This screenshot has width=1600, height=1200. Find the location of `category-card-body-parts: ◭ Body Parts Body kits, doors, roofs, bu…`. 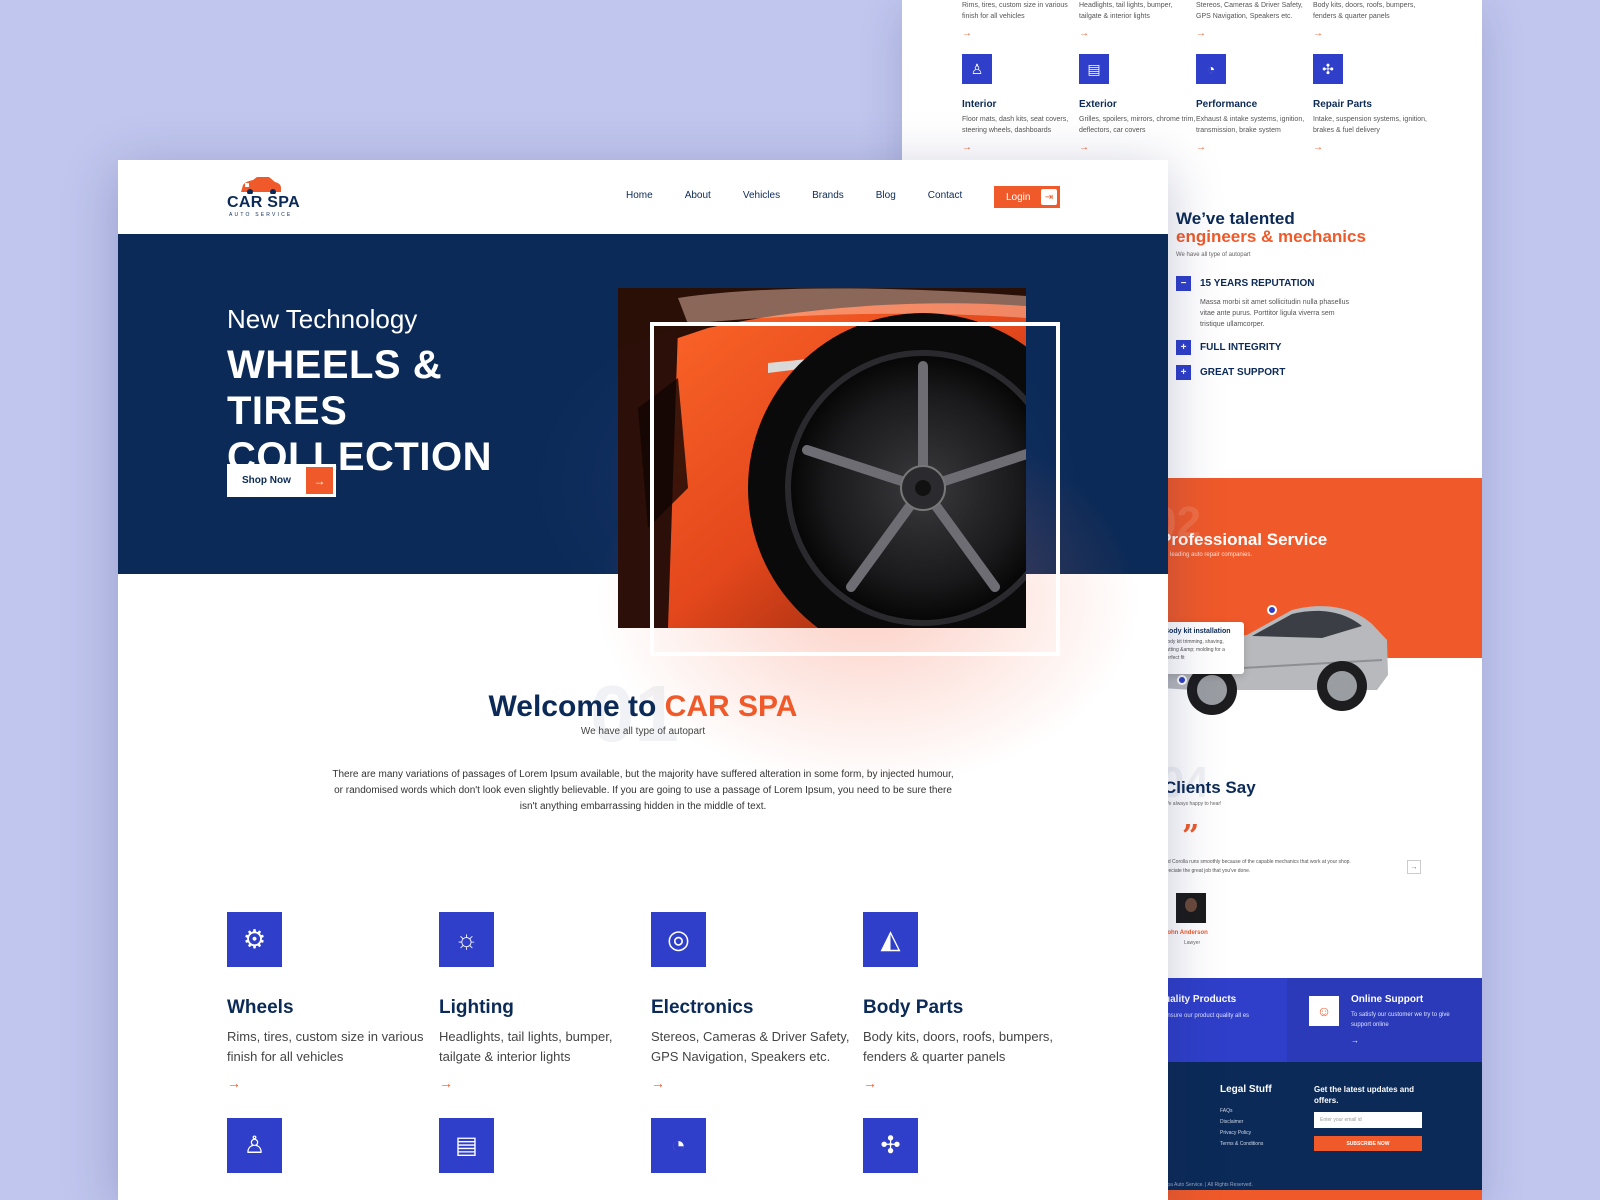

category-card-body-parts: ◭ Body Parts Body kits, doors, roofs, bu… is located at coordinates (963, 1001).